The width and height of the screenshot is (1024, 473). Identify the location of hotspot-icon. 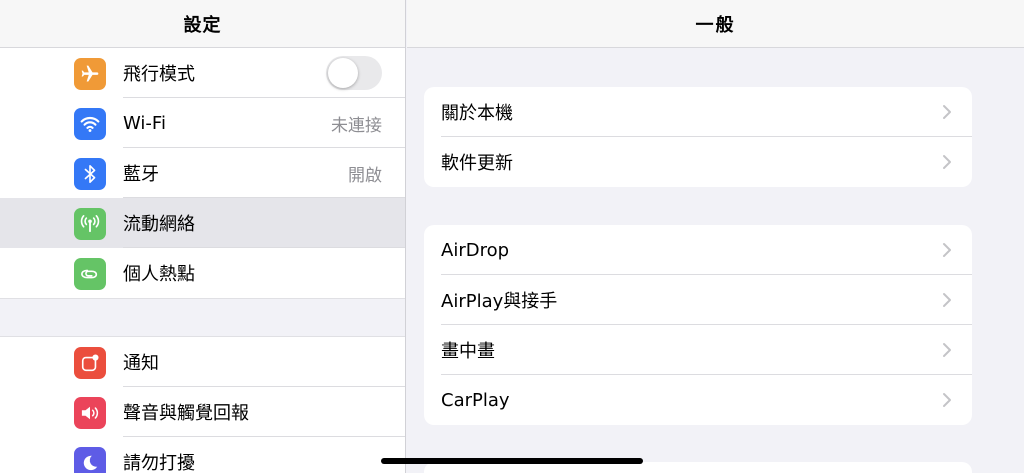
(90, 274).